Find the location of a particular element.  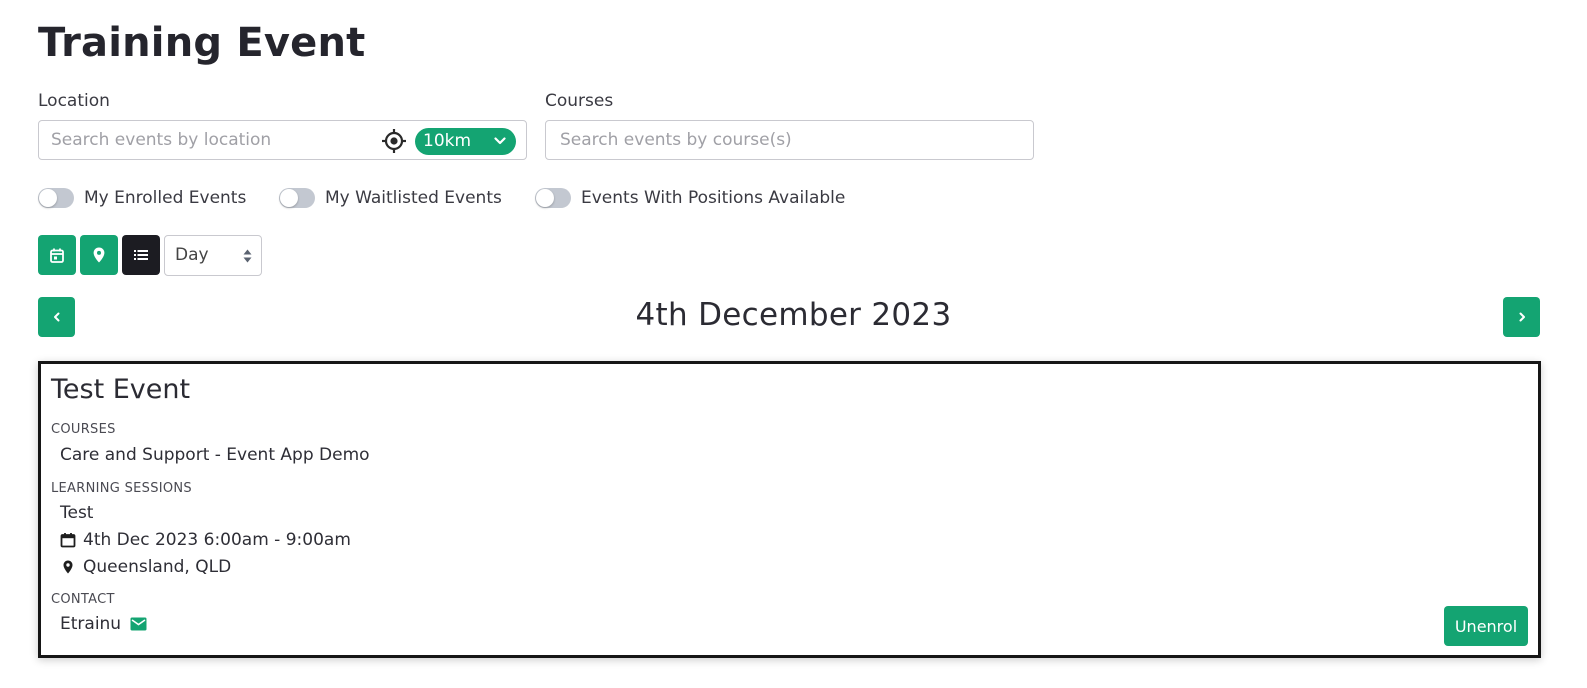

toggle-label: My Enrolled Events is located at coordinates (165, 198).